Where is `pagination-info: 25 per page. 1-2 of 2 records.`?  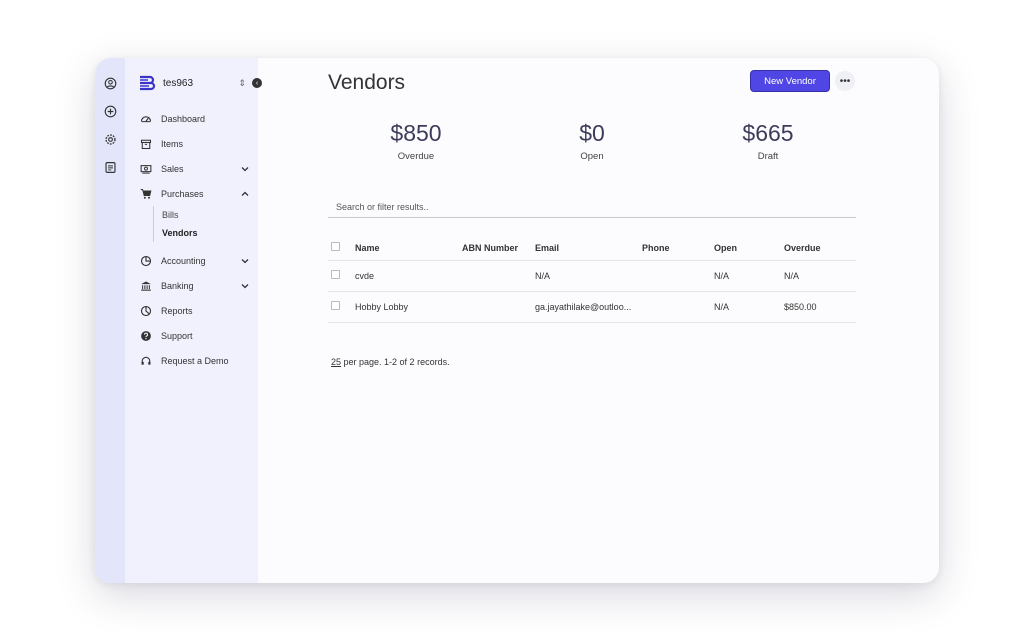
pagination-info: 25 per page. 1-2 of 2 records. is located at coordinates (390, 362).